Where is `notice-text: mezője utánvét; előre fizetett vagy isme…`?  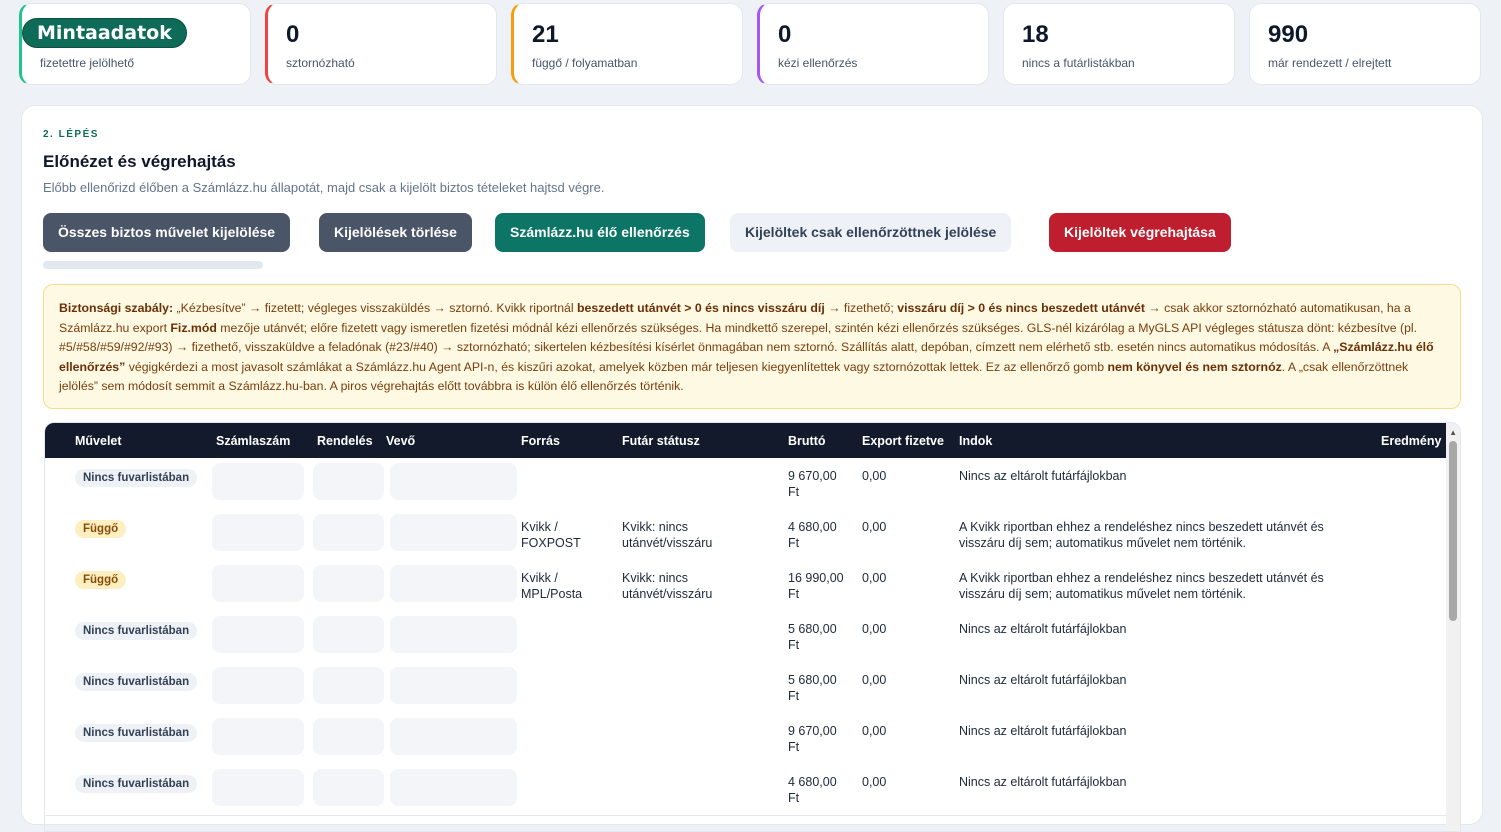
notice-text: mezője utánvét; előre fizetett vagy isme… is located at coordinates (738, 337).